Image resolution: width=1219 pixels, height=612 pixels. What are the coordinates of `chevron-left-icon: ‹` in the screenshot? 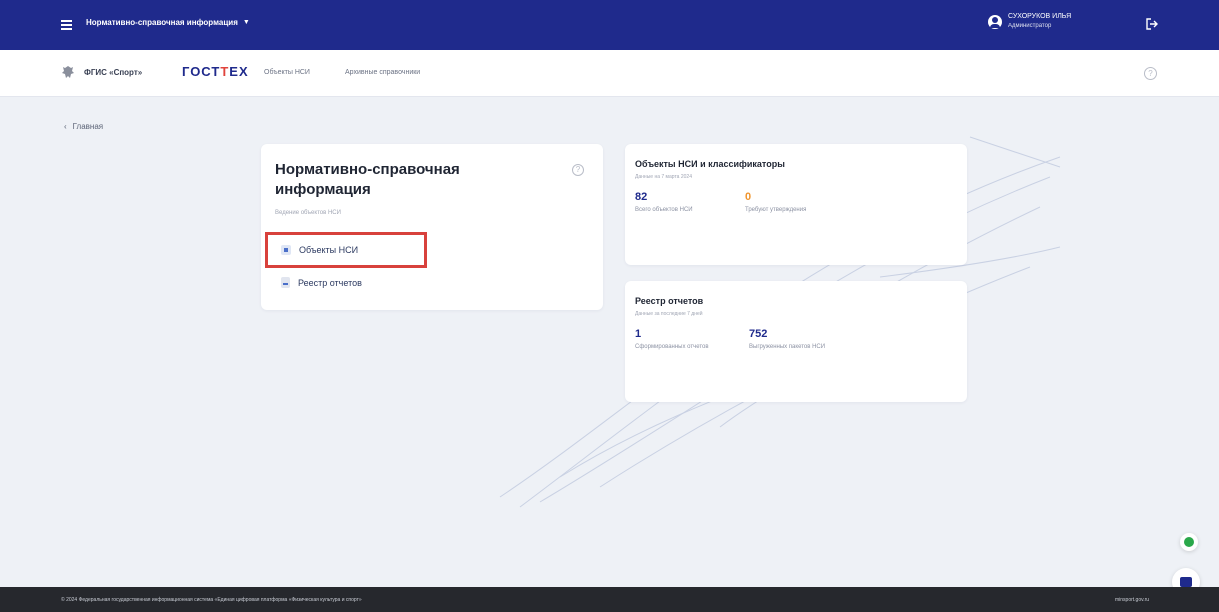 It's located at (65, 126).